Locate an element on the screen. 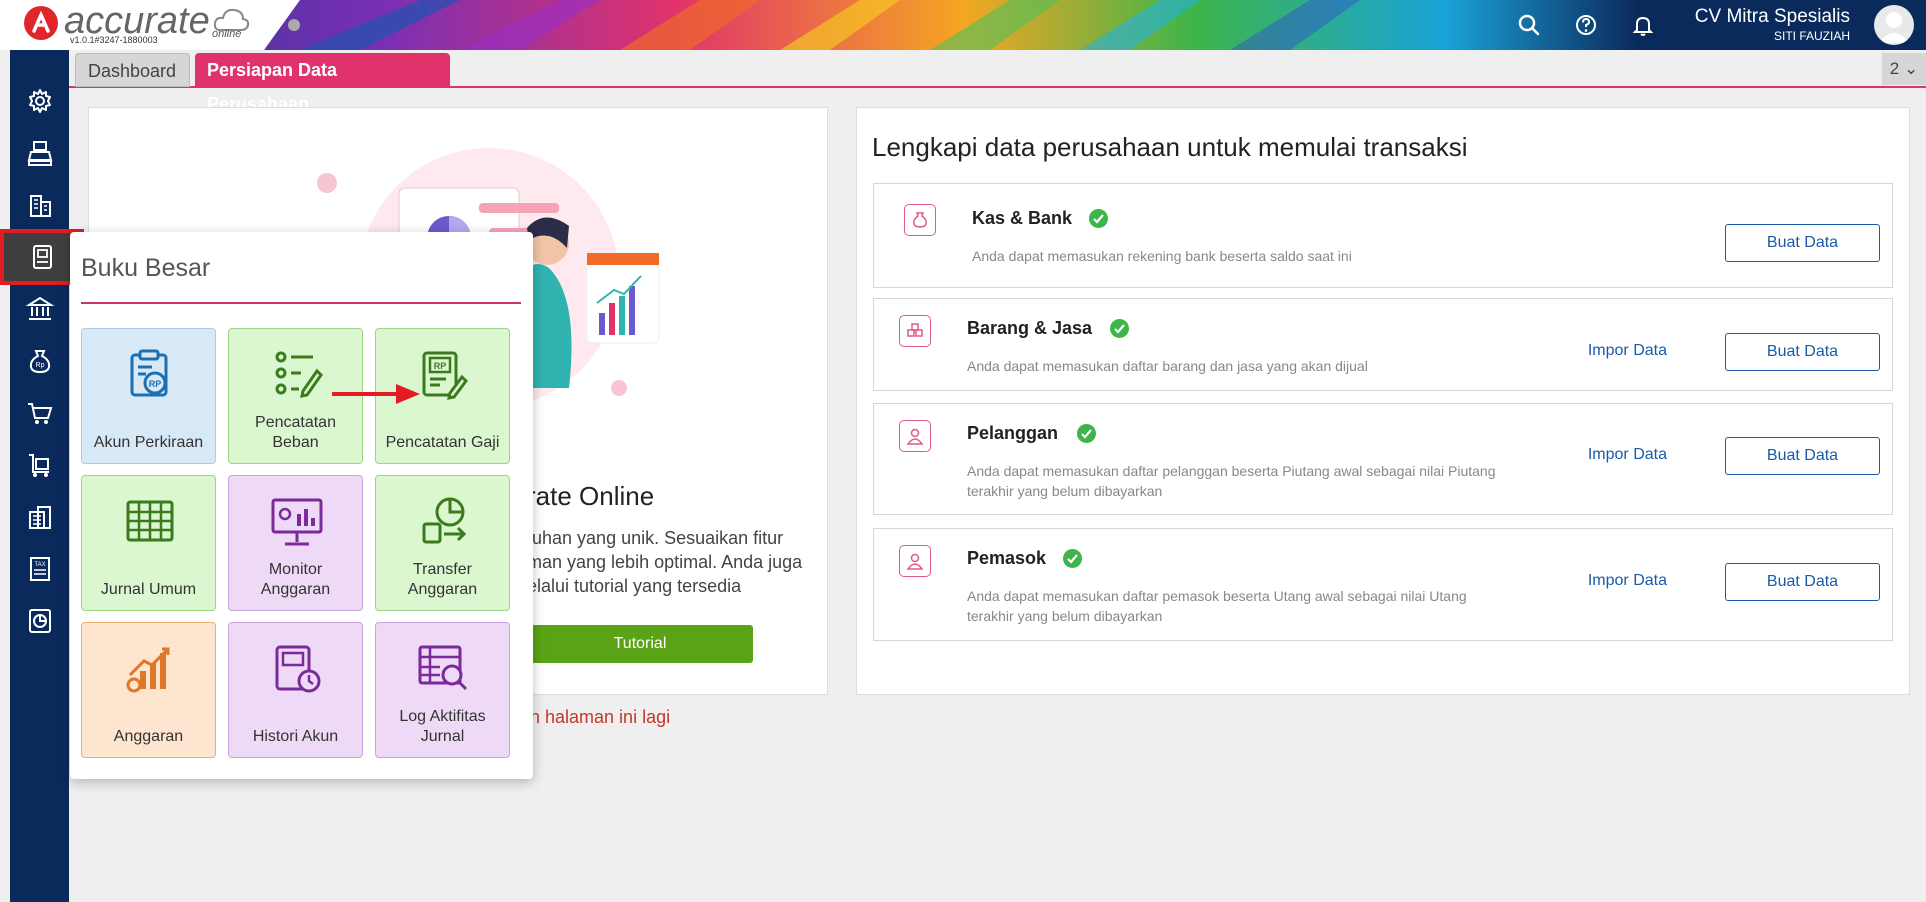 The image size is (1926, 902). sidebar-item-tax: TAX is located at coordinates (39, 569).